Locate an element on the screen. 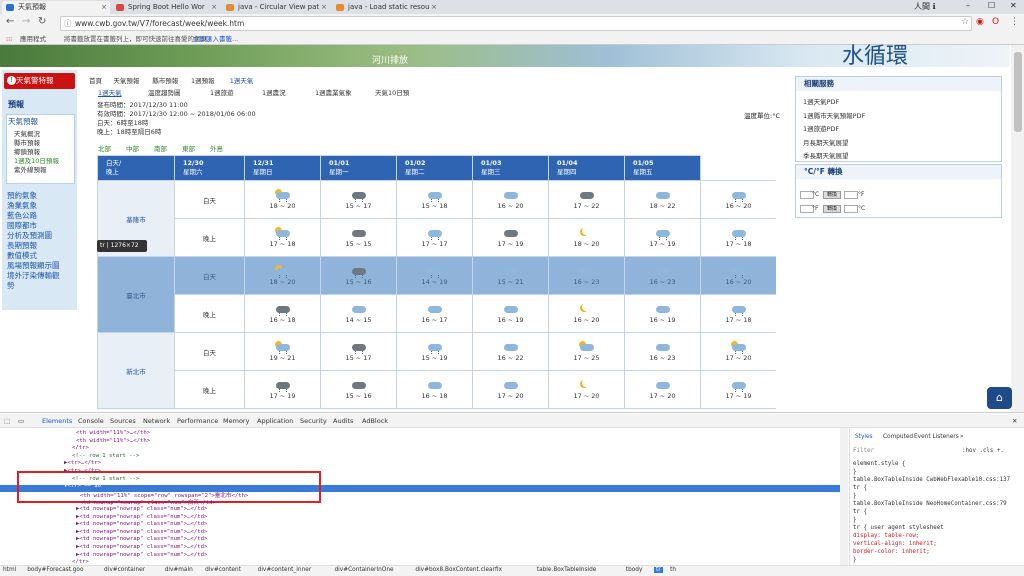  maximize-icon: ☐ is located at coordinates (991, 5).